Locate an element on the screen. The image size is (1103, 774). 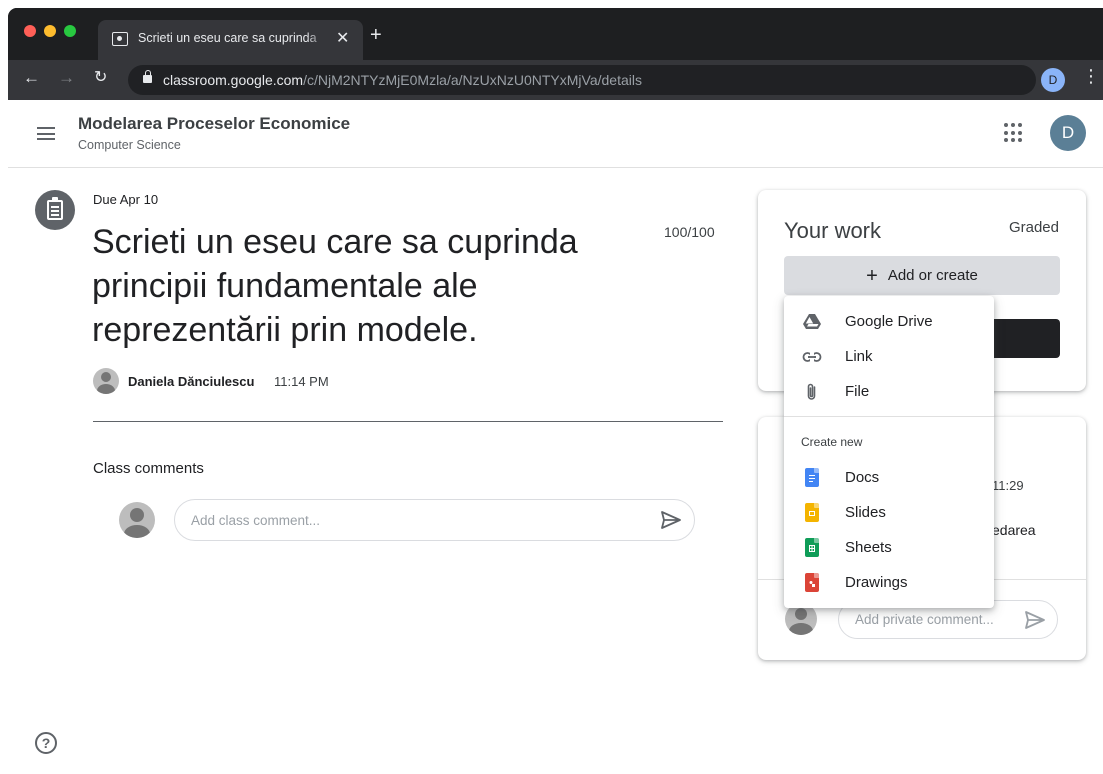
author-name: Daniela Dănciulescu is located at coordinates (191, 381).